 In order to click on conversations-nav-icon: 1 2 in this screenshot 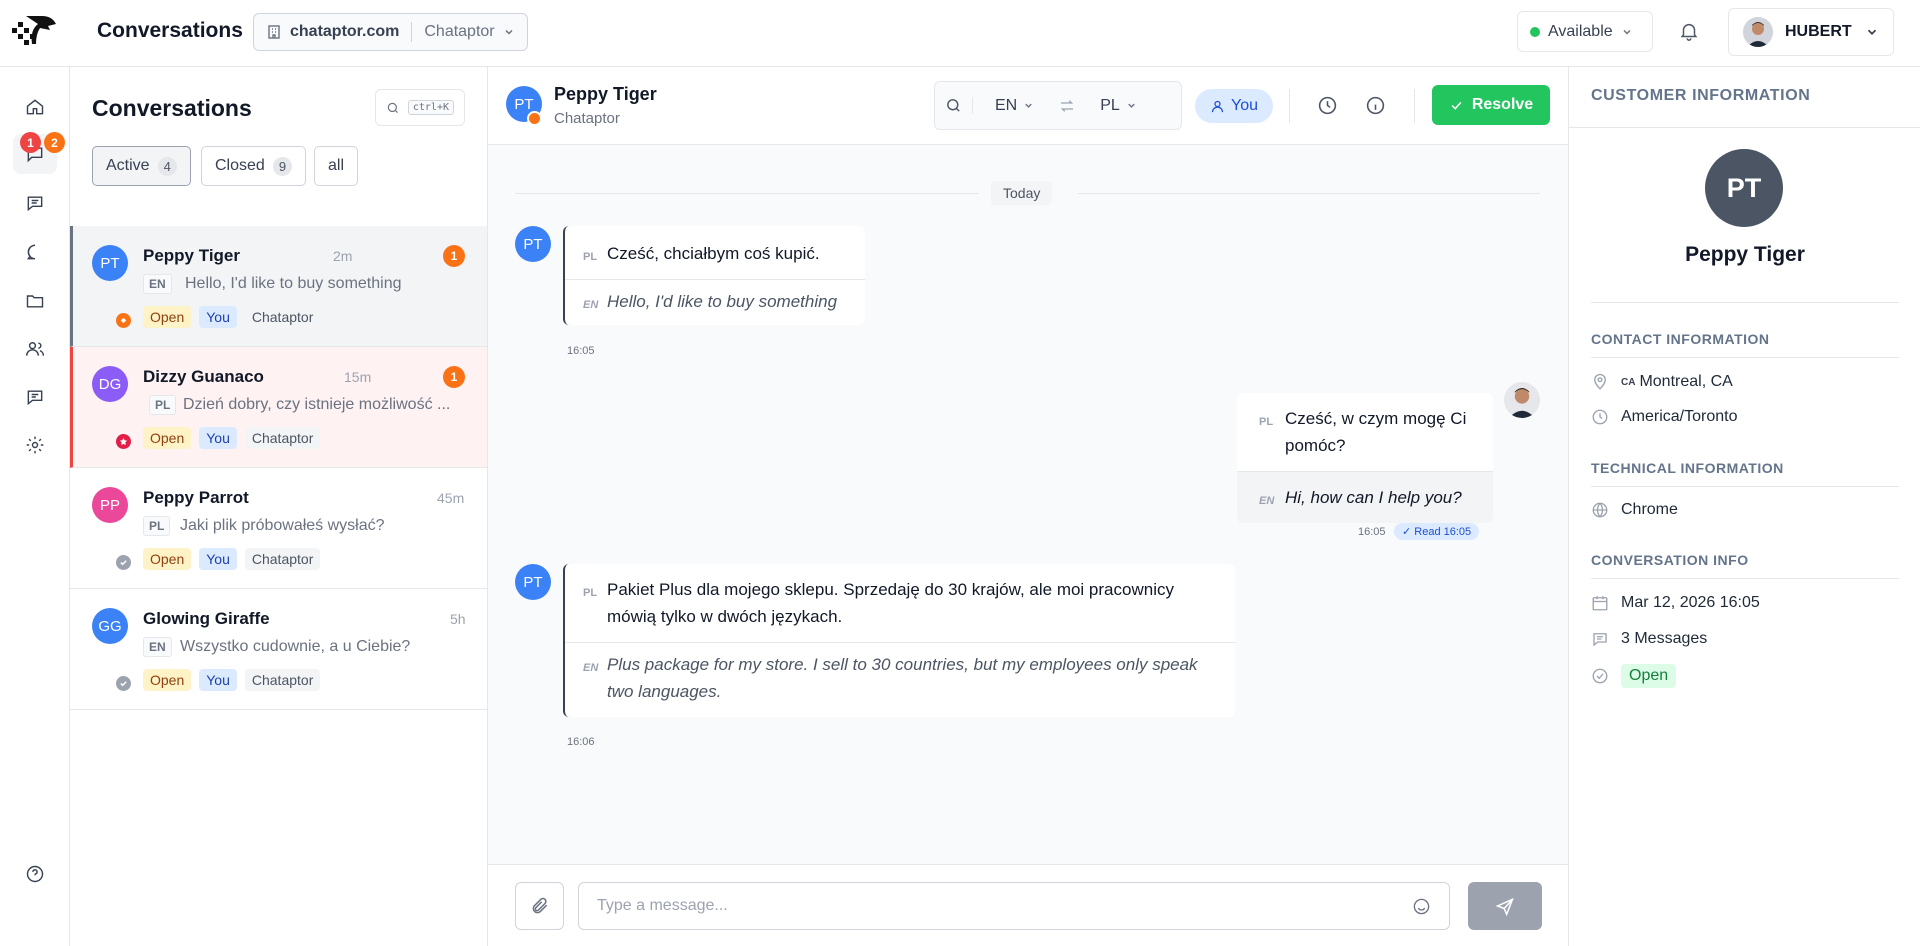, I will do `click(39, 153)`.